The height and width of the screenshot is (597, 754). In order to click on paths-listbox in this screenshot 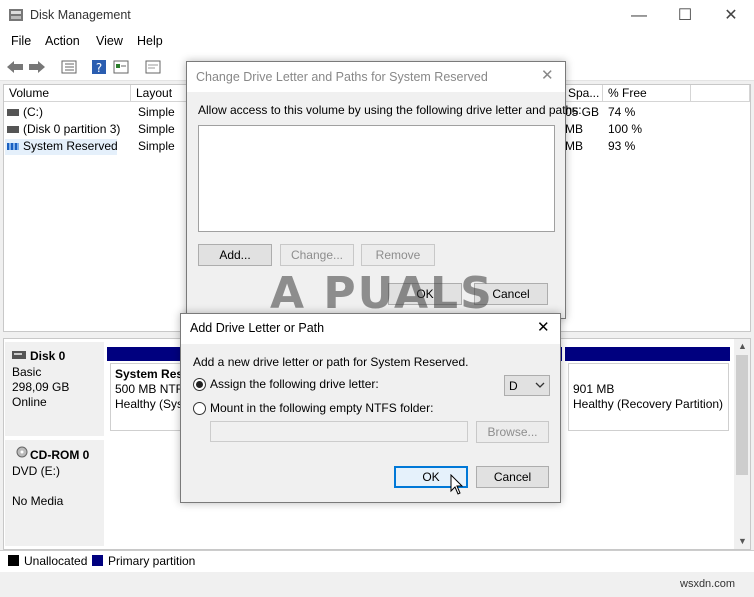, I will do `click(376, 178)`.